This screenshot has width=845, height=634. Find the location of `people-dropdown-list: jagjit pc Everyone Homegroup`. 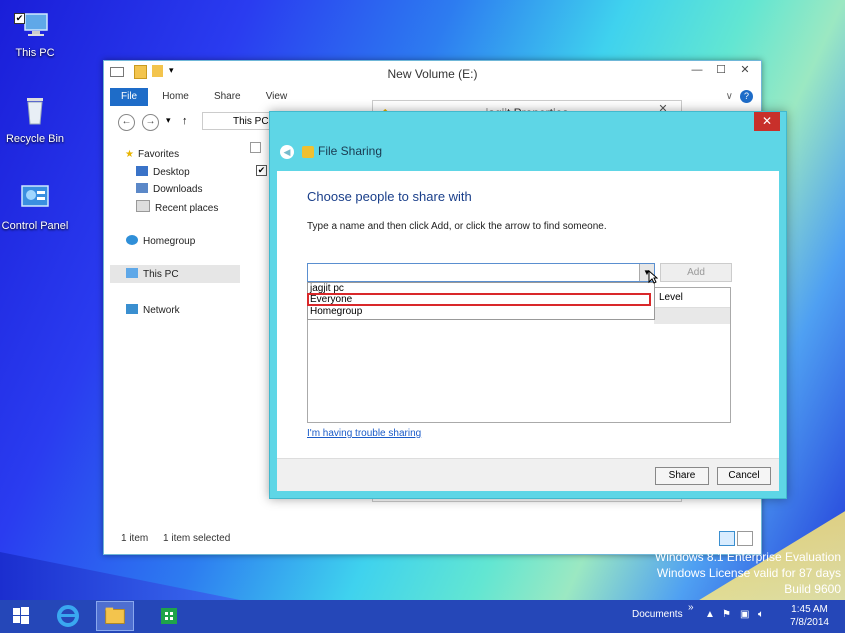

people-dropdown-list: jagjit pc Everyone Homegroup is located at coordinates (481, 301).